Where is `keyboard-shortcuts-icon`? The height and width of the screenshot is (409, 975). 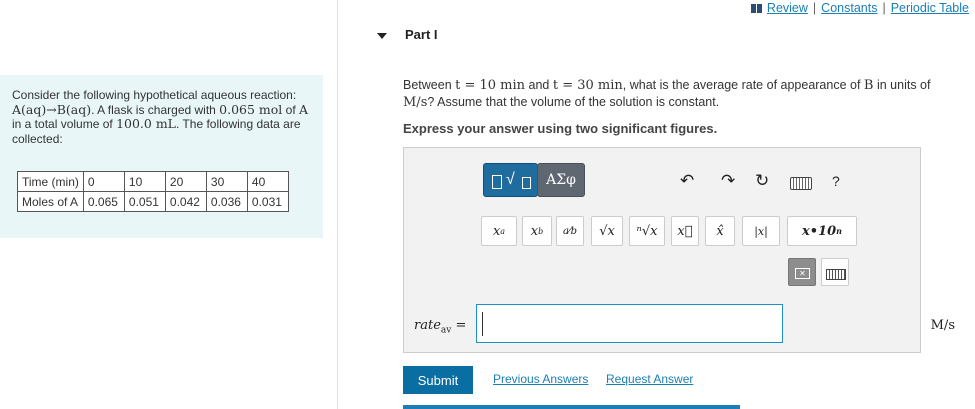
keyboard-shortcuts-icon is located at coordinates (801, 183).